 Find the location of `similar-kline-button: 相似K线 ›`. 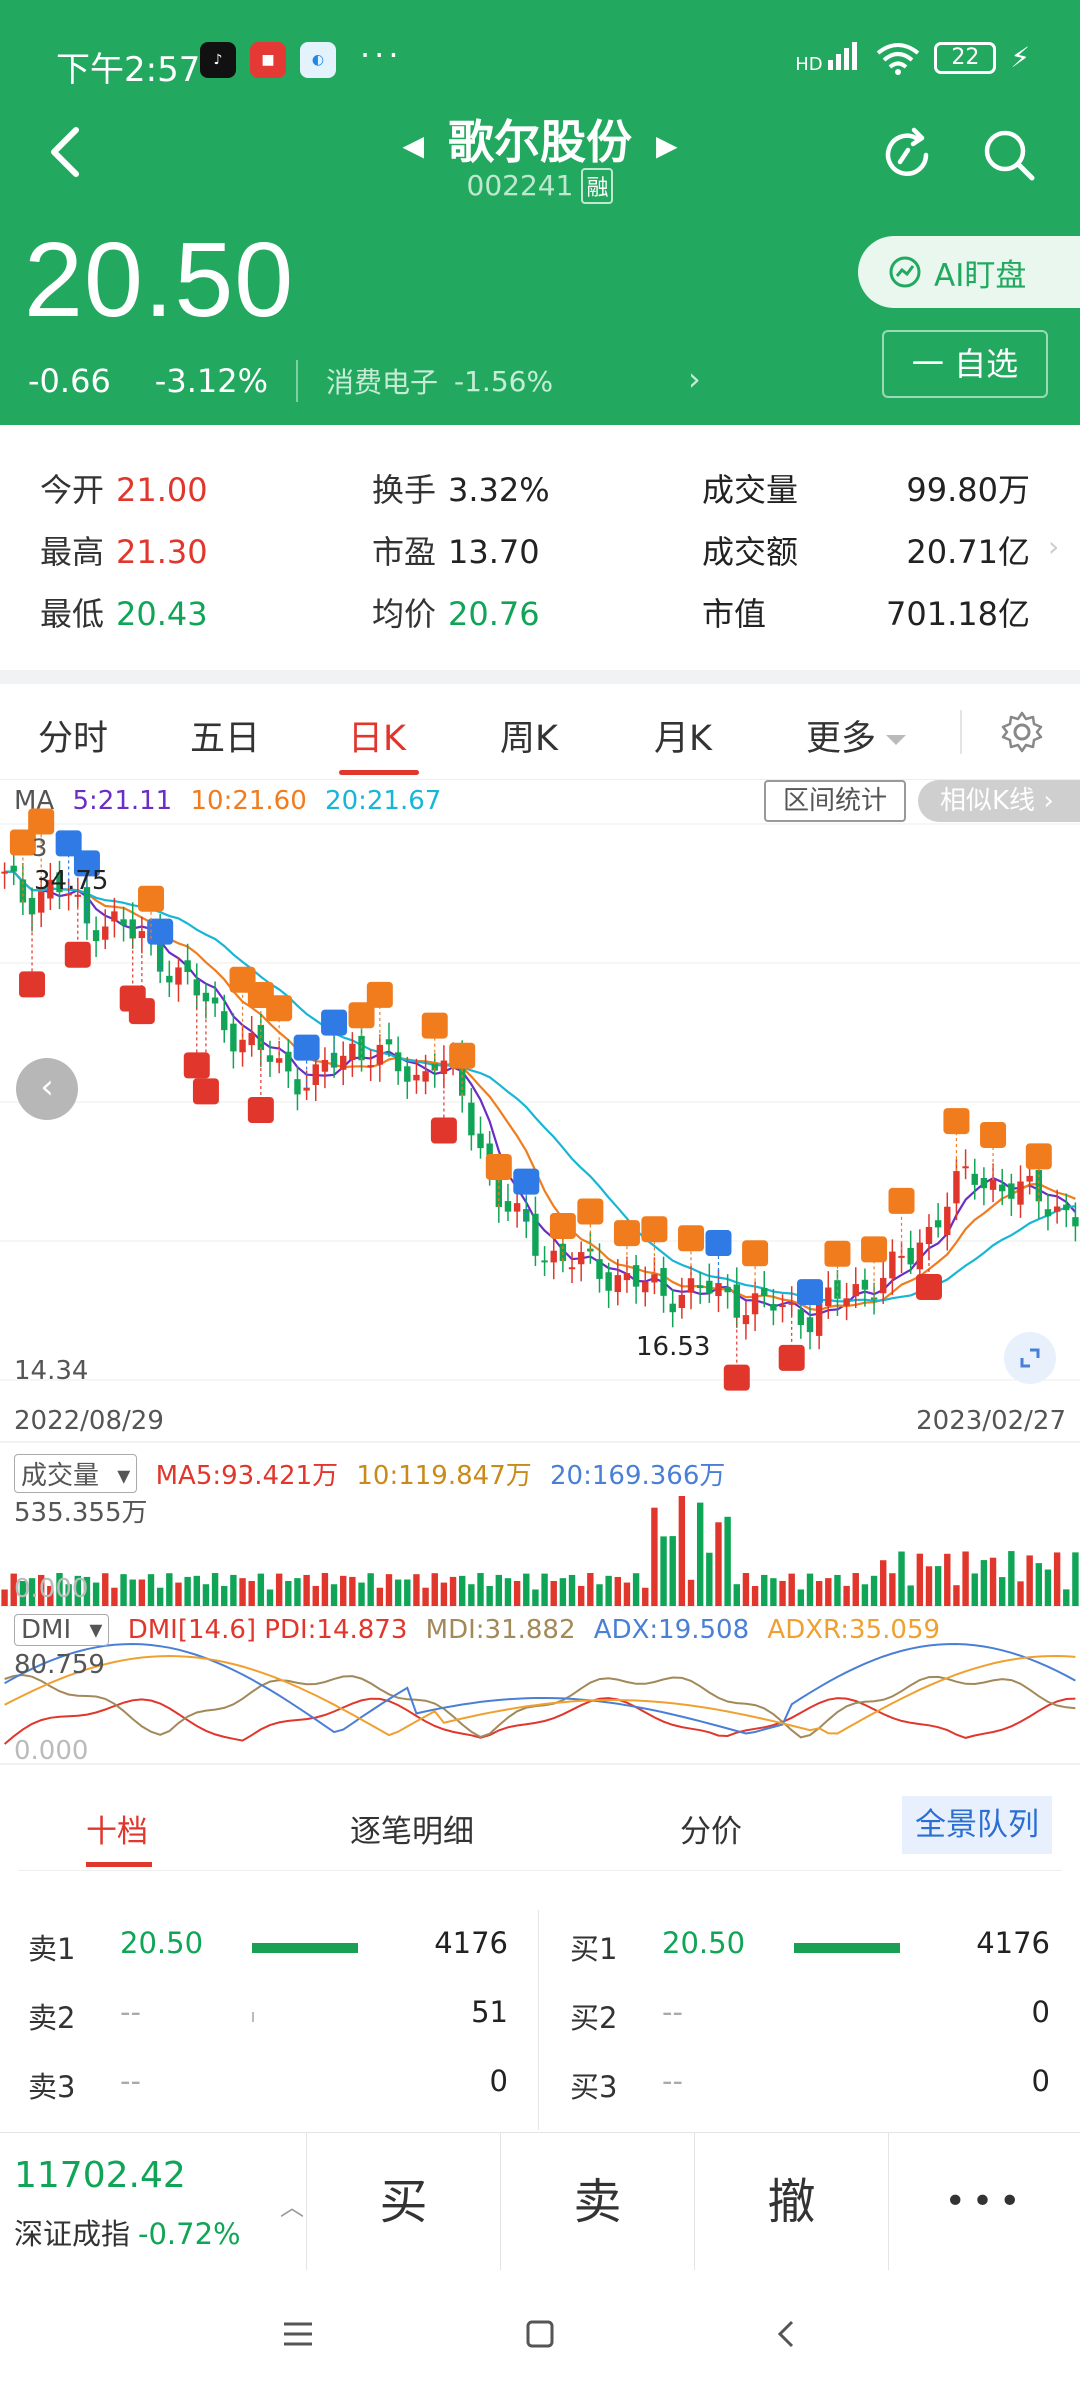

similar-kline-button: 相似K线 › is located at coordinates (999, 801).